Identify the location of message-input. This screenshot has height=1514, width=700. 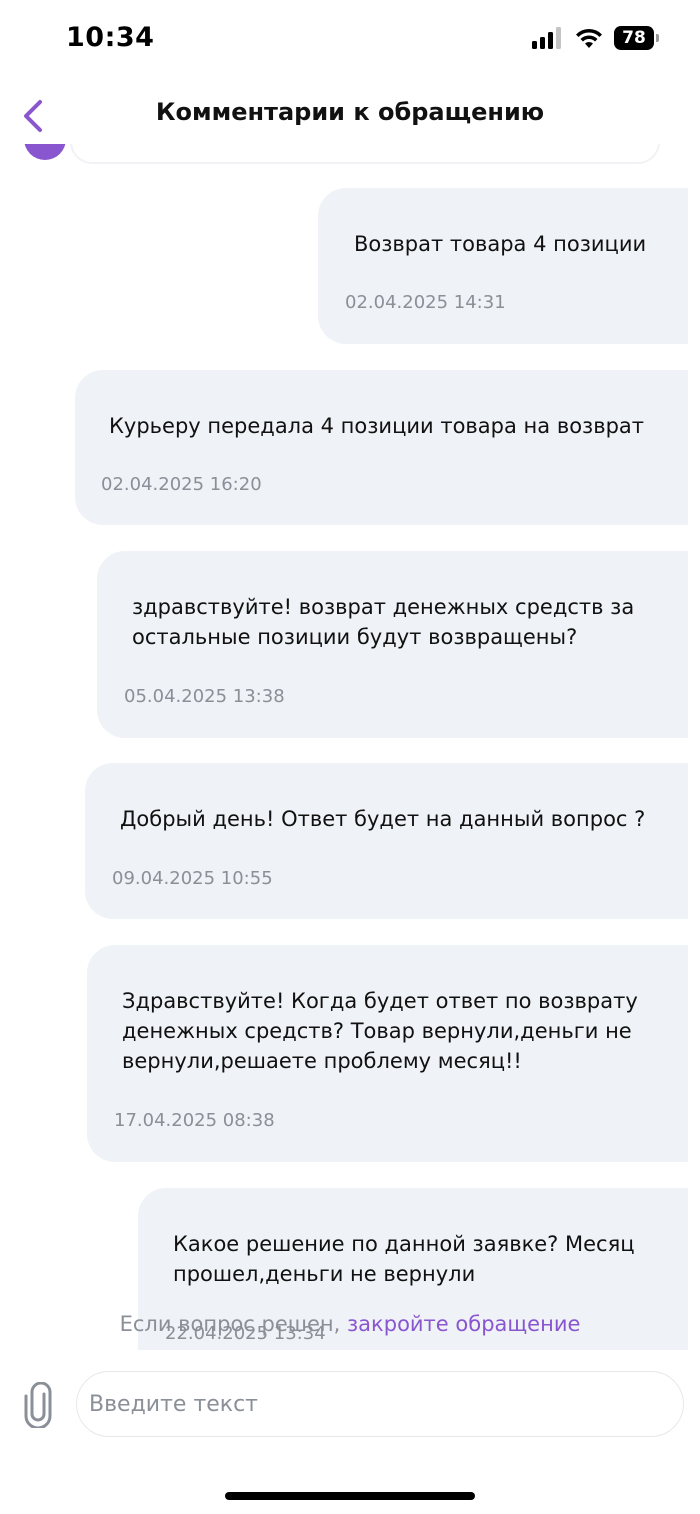
(380, 1404).